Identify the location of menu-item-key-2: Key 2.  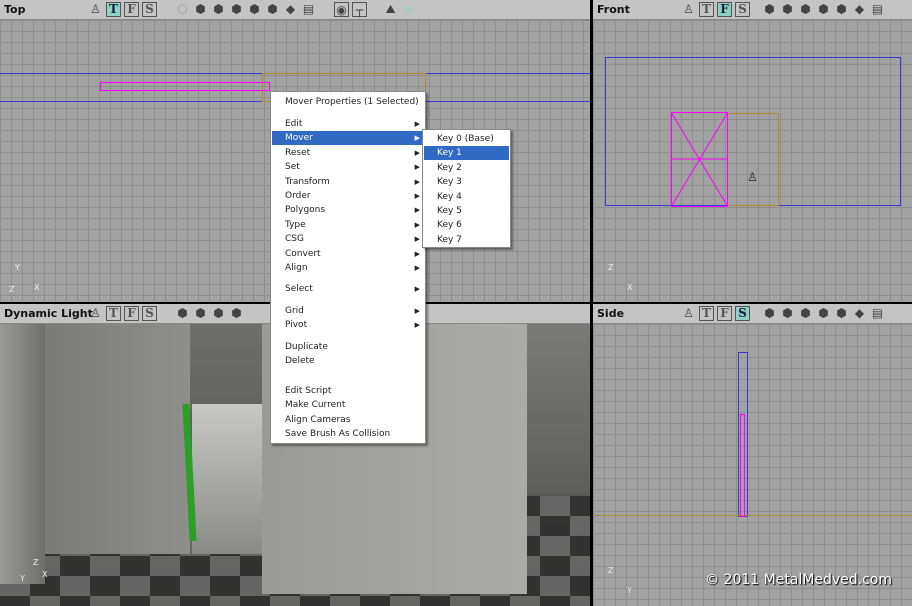
(466, 168).